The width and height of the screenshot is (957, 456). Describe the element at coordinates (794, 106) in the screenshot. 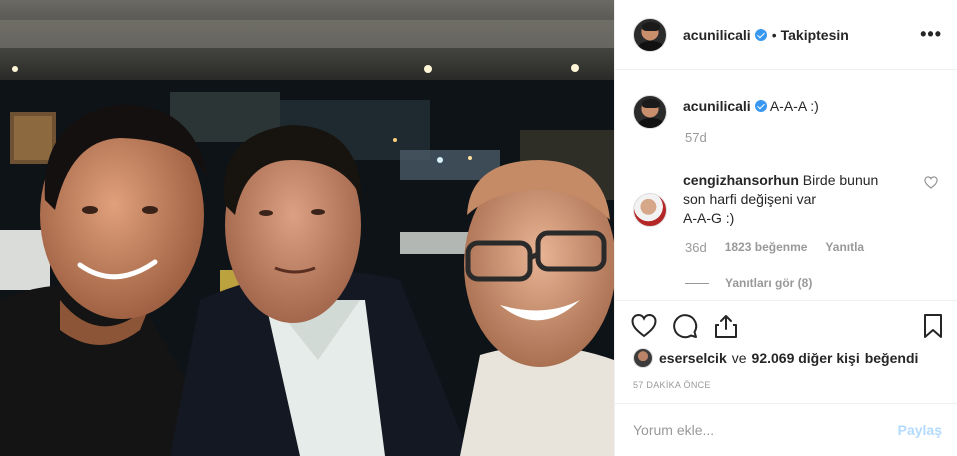

I see `caption-text: A-A-A :)` at that location.